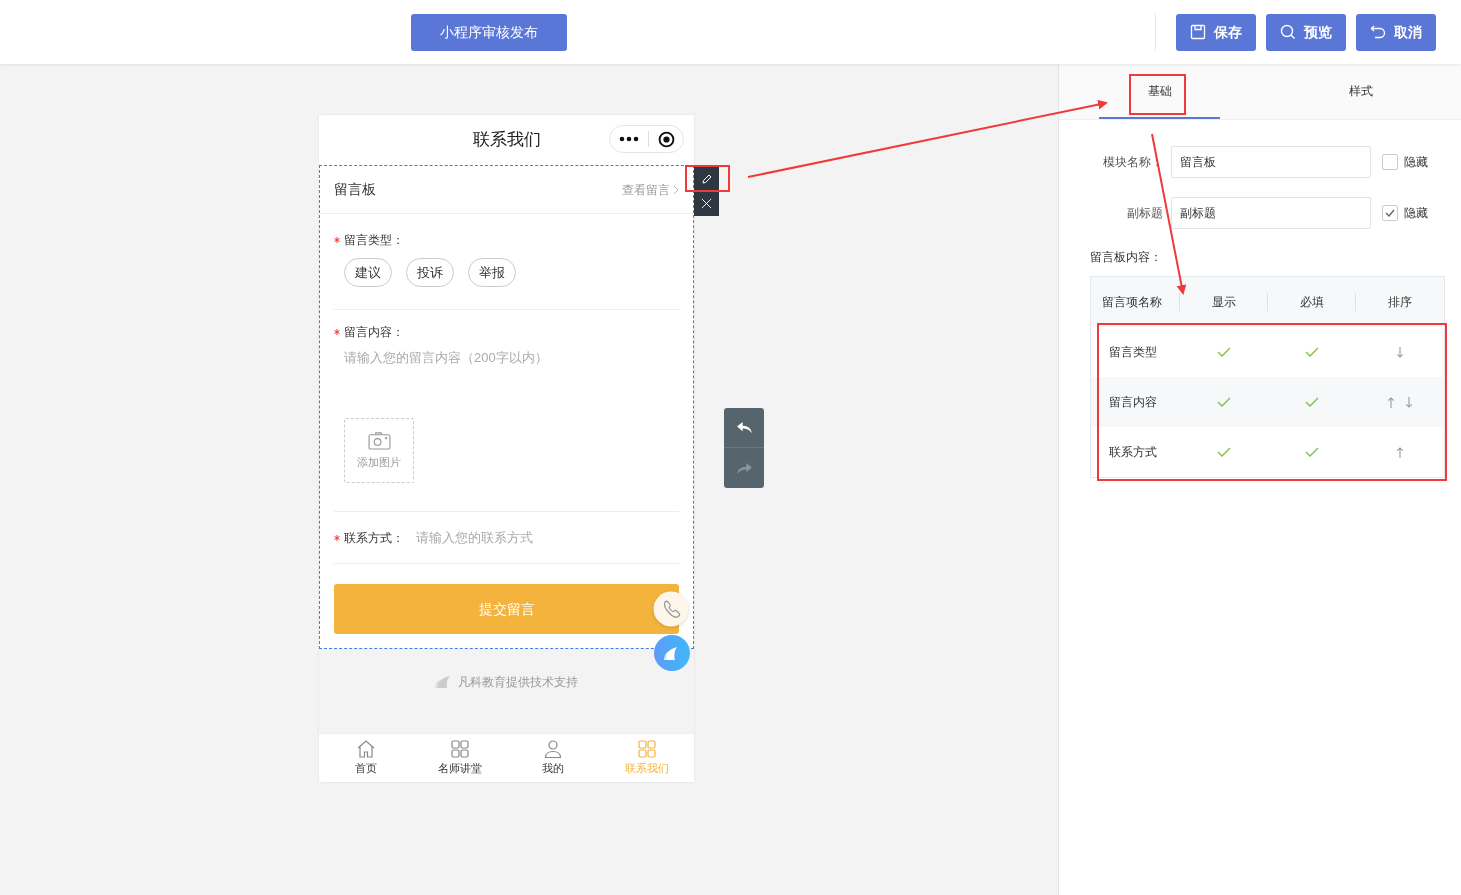  I want to click on panel-tab: 样式, so click(1360, 91).